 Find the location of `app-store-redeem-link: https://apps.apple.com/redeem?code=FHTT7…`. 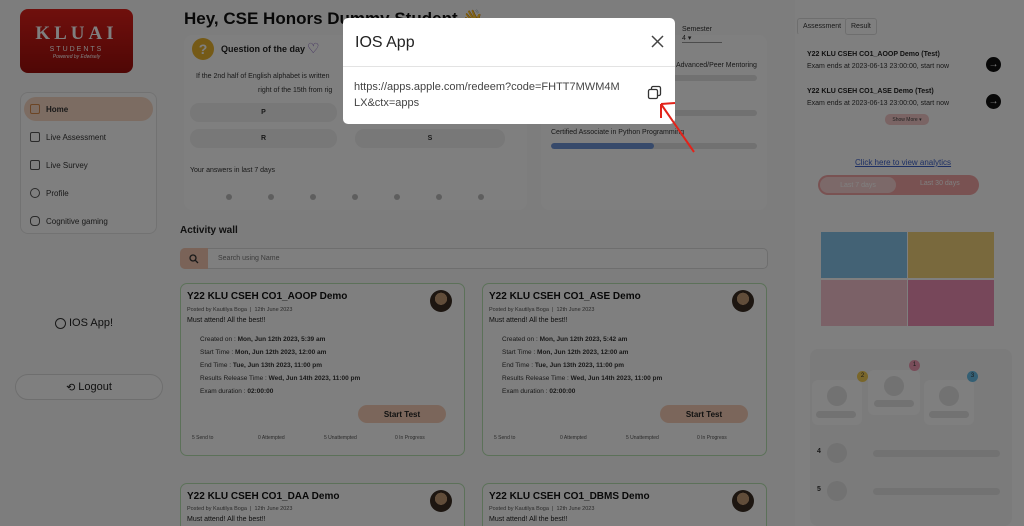

app-store-redeem-link: https://apps.apple.com/redeem?code=FHTT7… is located at coordinates (487, 95).